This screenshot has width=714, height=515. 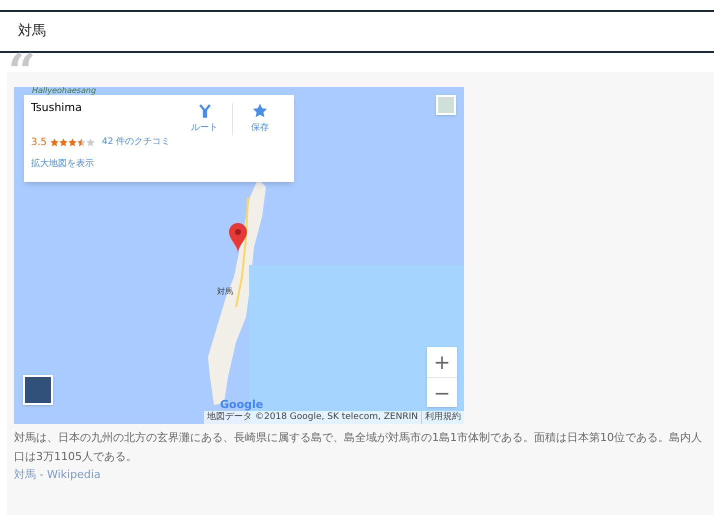 I want to click on place-name: Tsushima, so click(x=57, y=108).